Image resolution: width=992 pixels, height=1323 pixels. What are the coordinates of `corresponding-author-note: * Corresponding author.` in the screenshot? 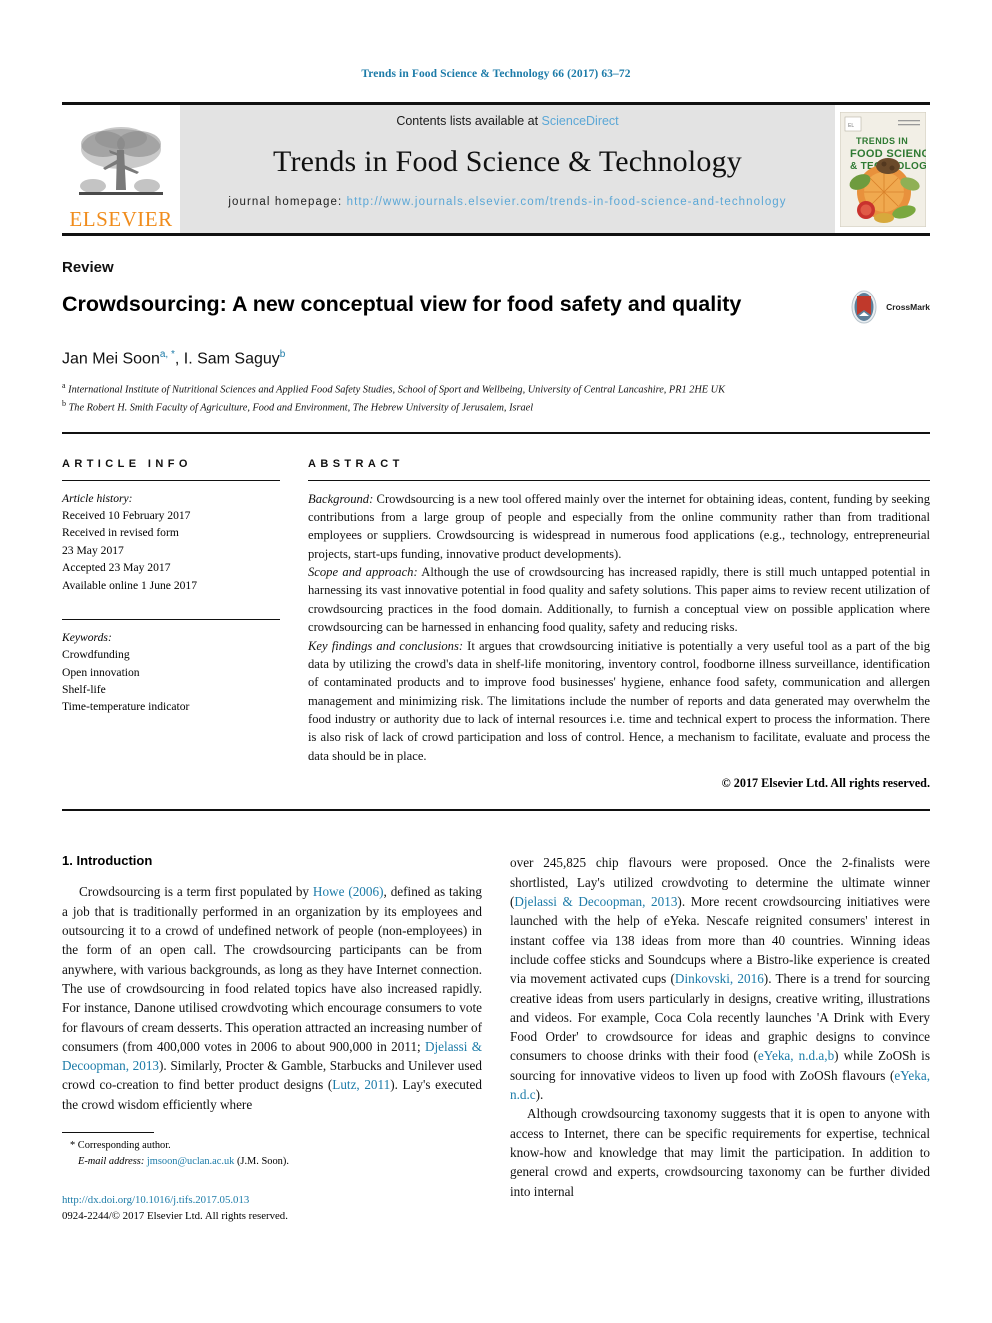 It's located at (272, 1146).